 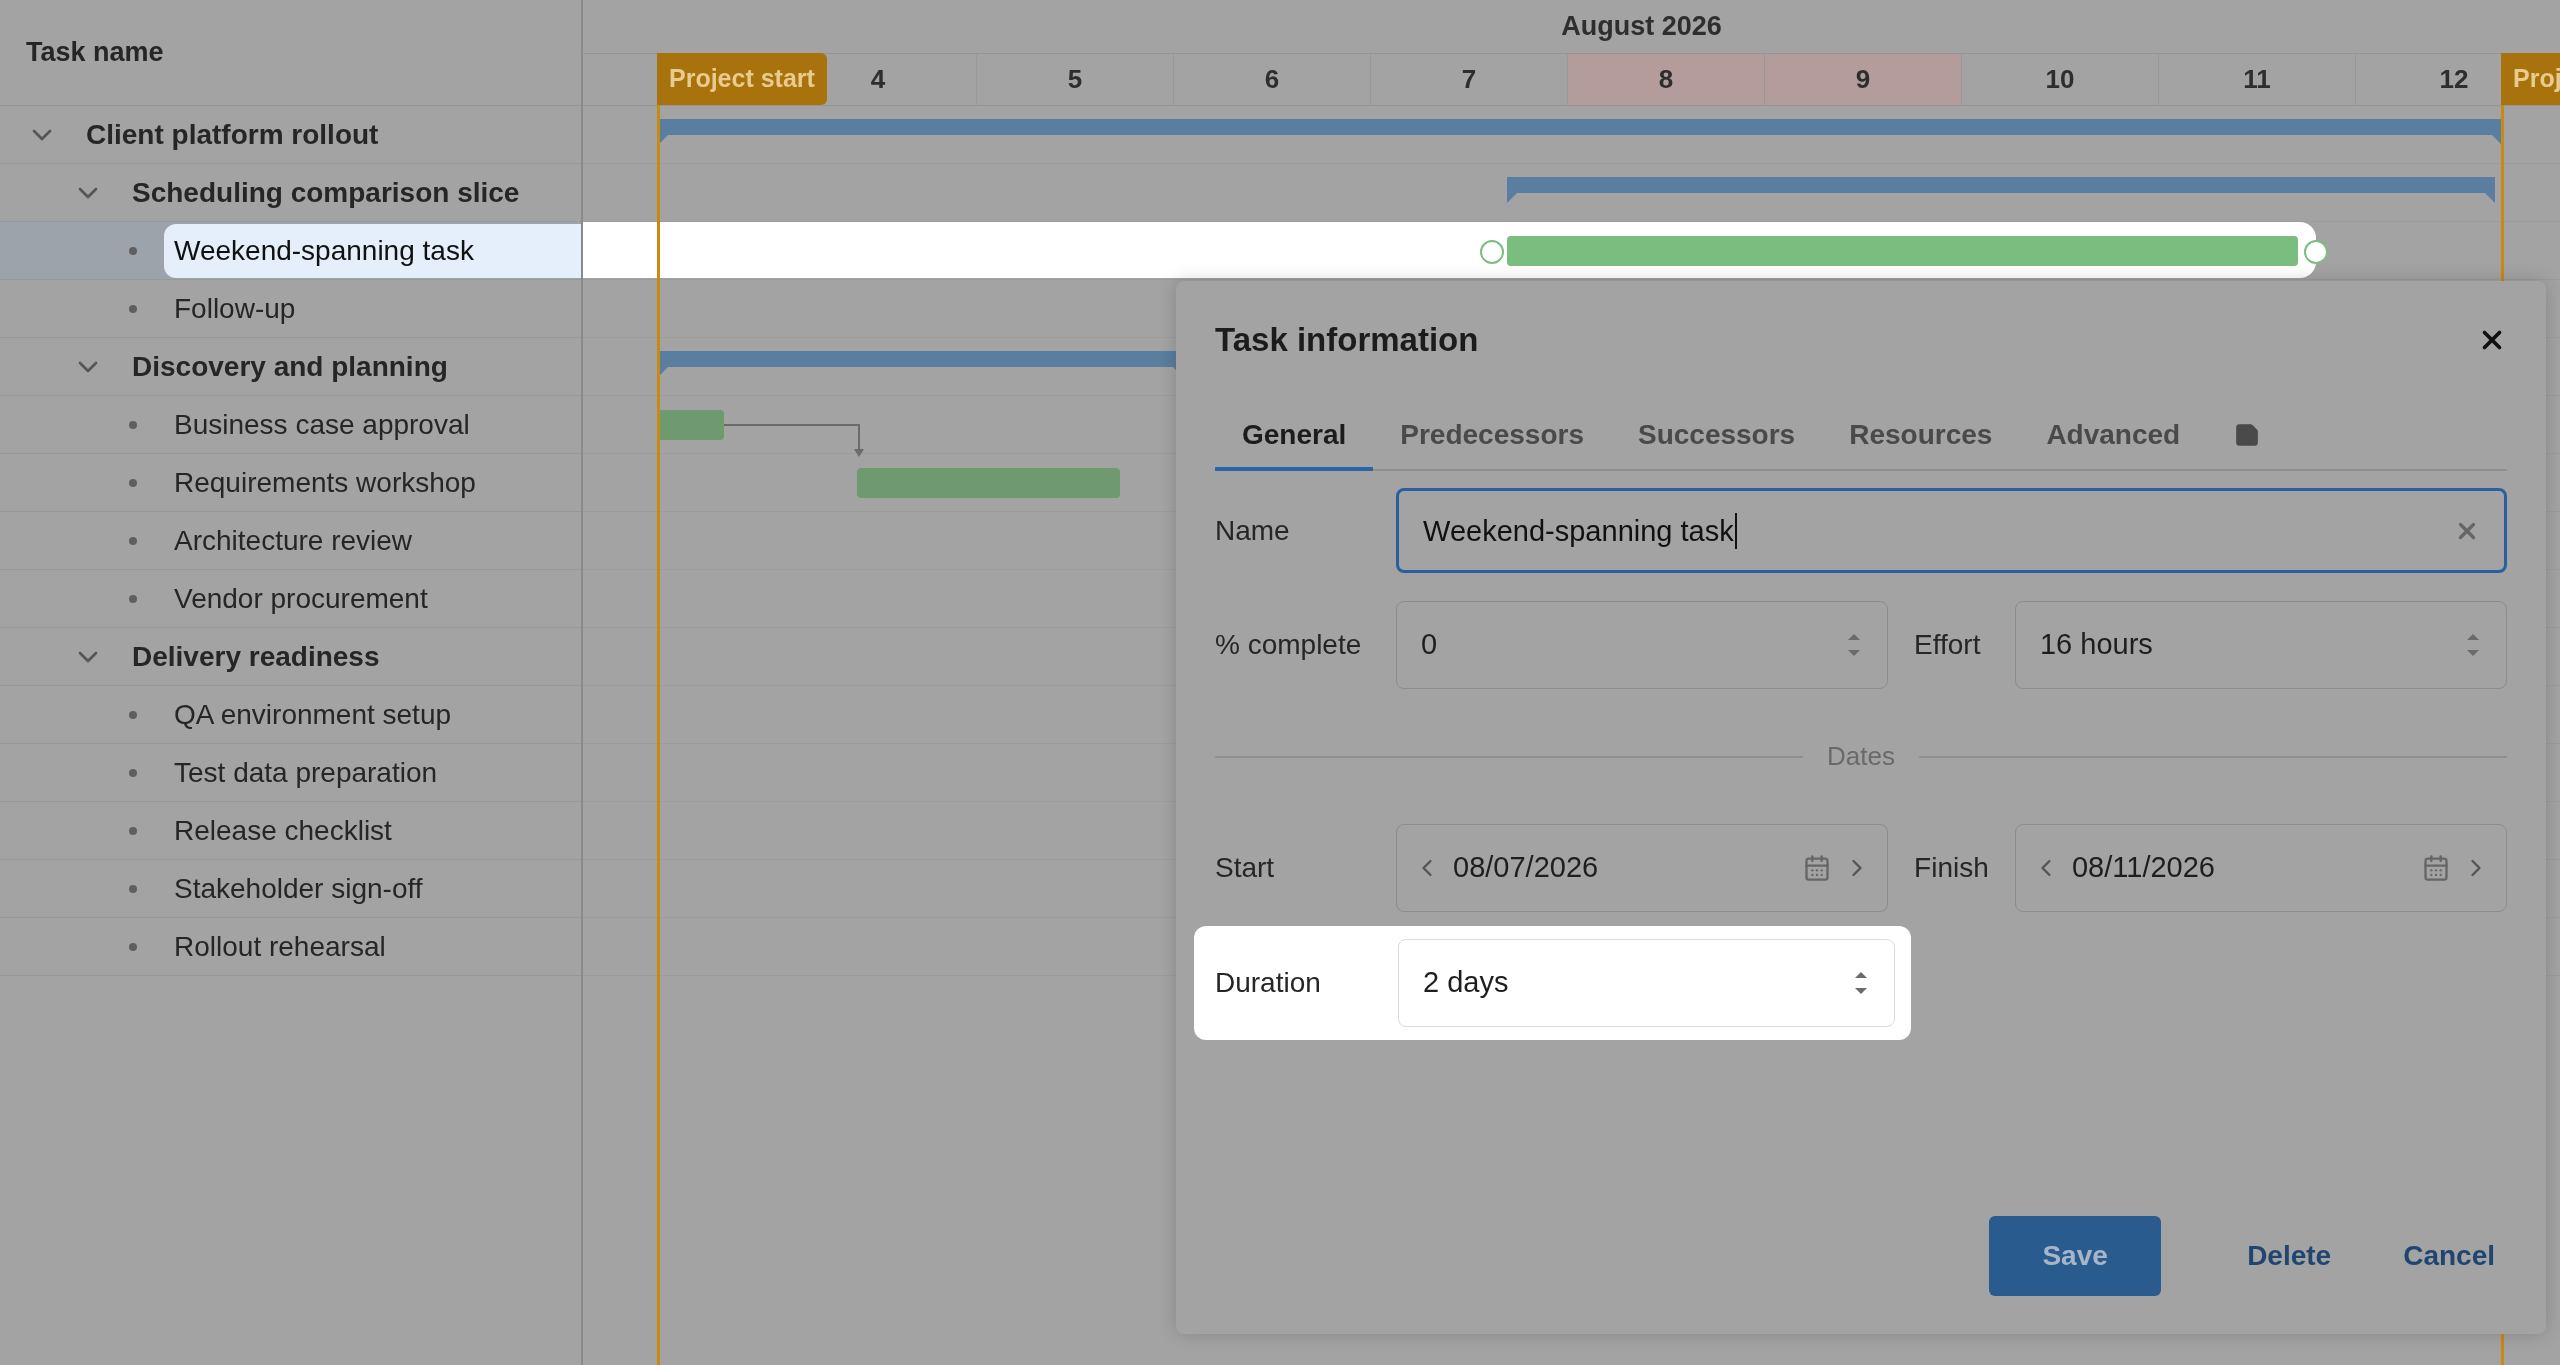 What do you see at coordinates (1735, 530) in the screenshot?
I see `text-cursor` at bounding box center [1735, 530].